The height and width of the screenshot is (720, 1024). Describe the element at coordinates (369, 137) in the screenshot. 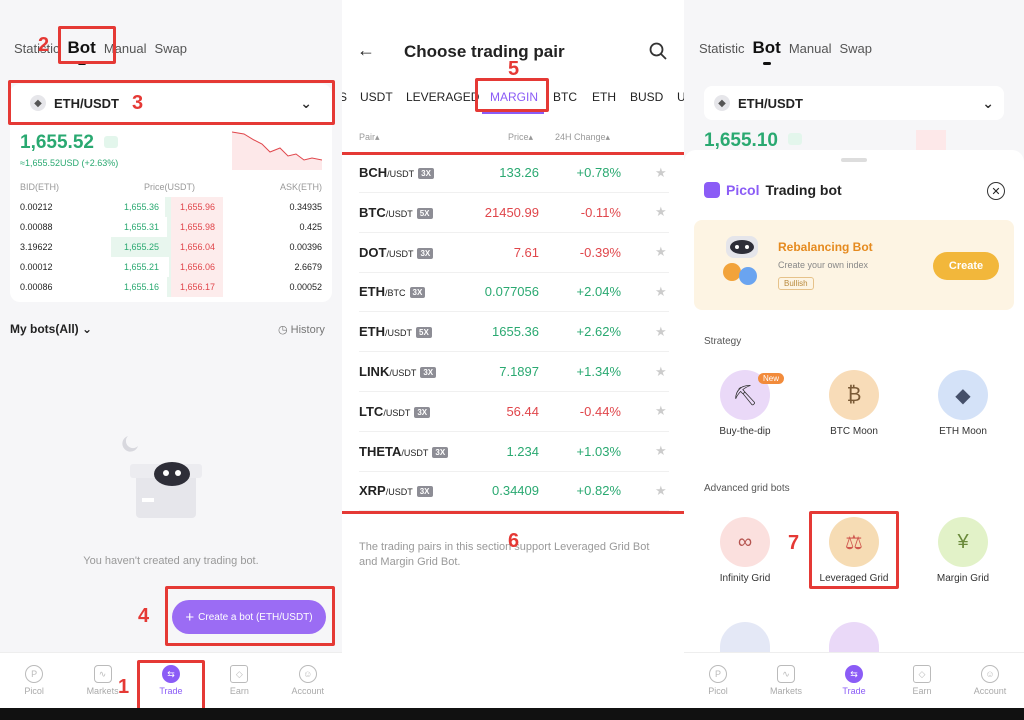

I see `col-pair: Pair▴` at that location.